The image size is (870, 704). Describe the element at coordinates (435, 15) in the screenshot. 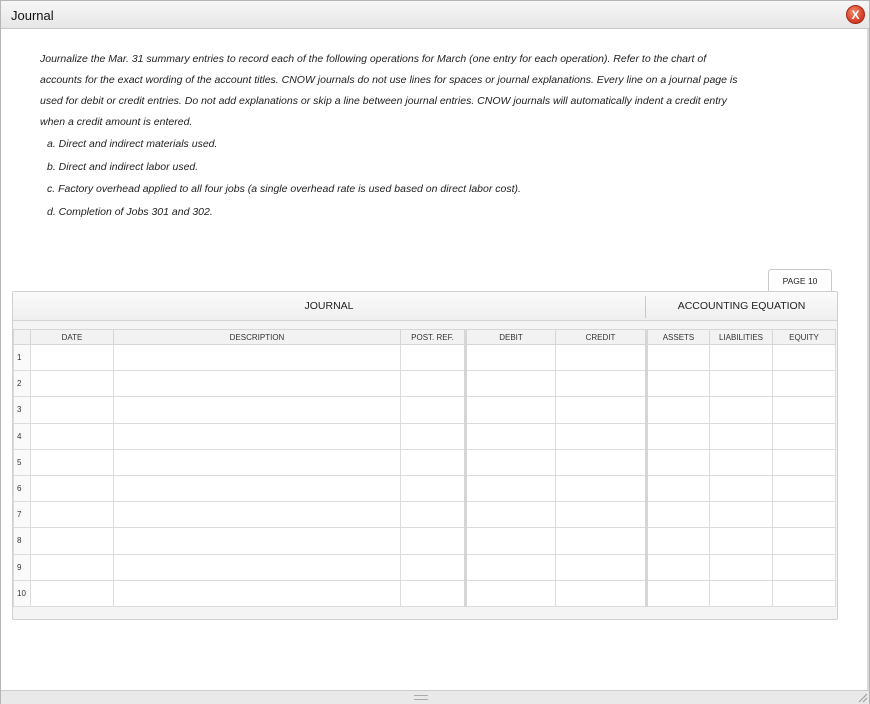

I see `title-bar: Journal X` at that location.